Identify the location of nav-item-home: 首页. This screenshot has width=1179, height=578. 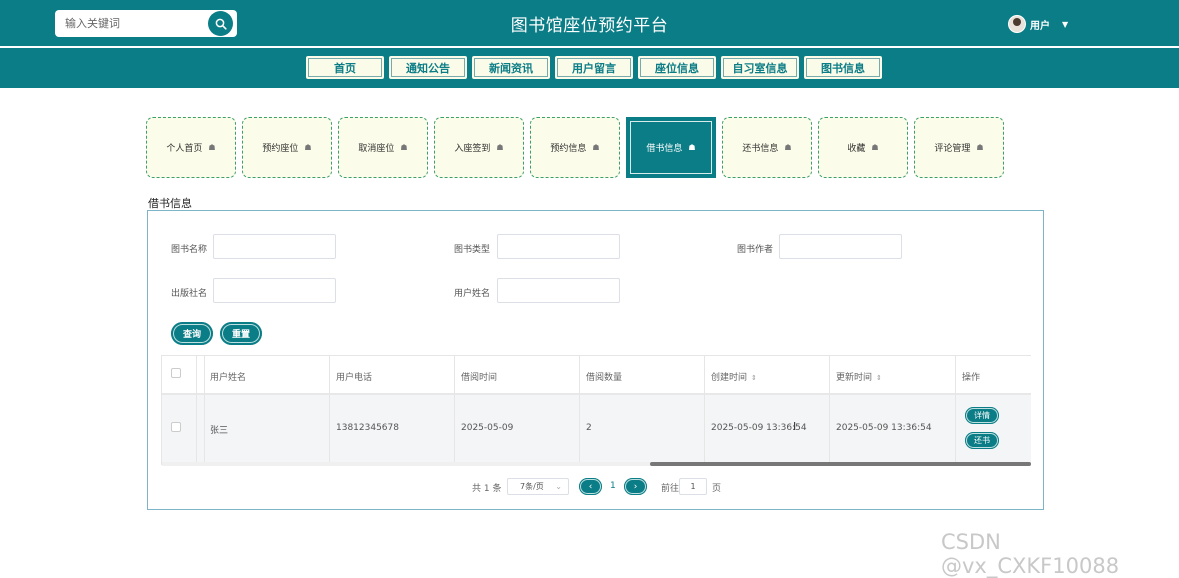
(345, 67).